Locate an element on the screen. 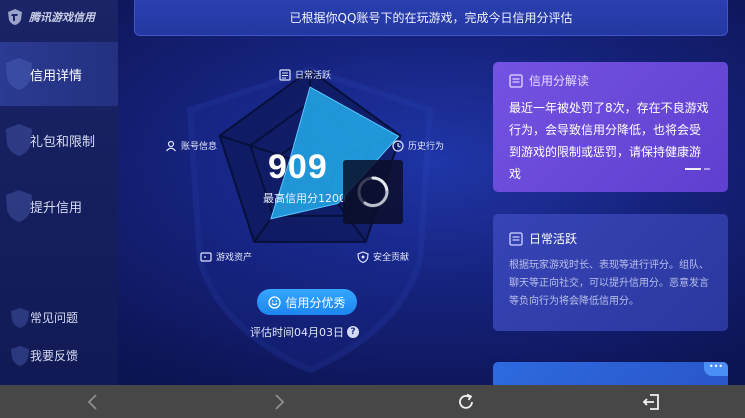 The image size is (745, 418). eval-time-label: 评估时间04月03日 is located at coordinates (297, 332).